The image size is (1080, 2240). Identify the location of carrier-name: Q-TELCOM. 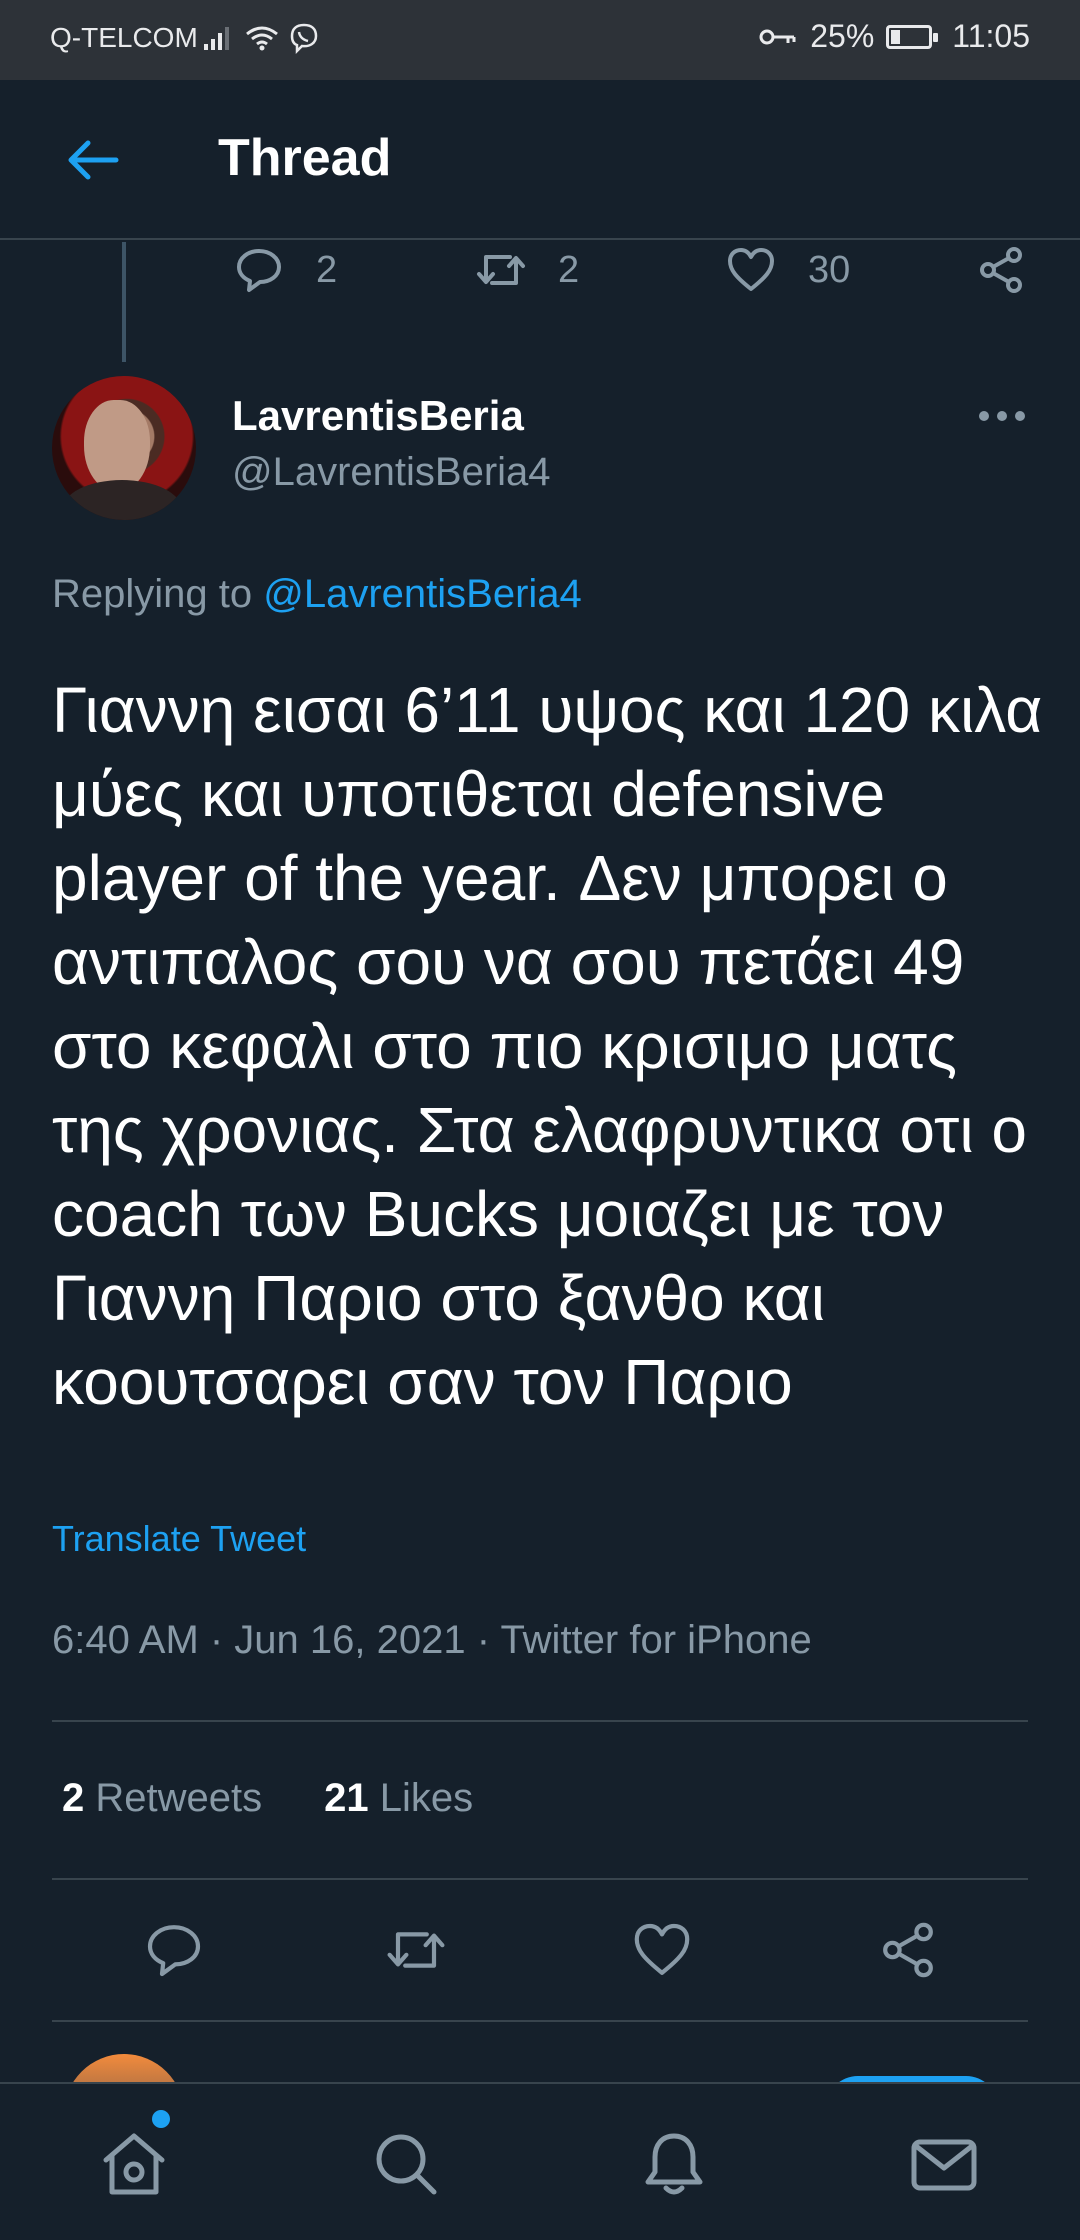
(124, 37).